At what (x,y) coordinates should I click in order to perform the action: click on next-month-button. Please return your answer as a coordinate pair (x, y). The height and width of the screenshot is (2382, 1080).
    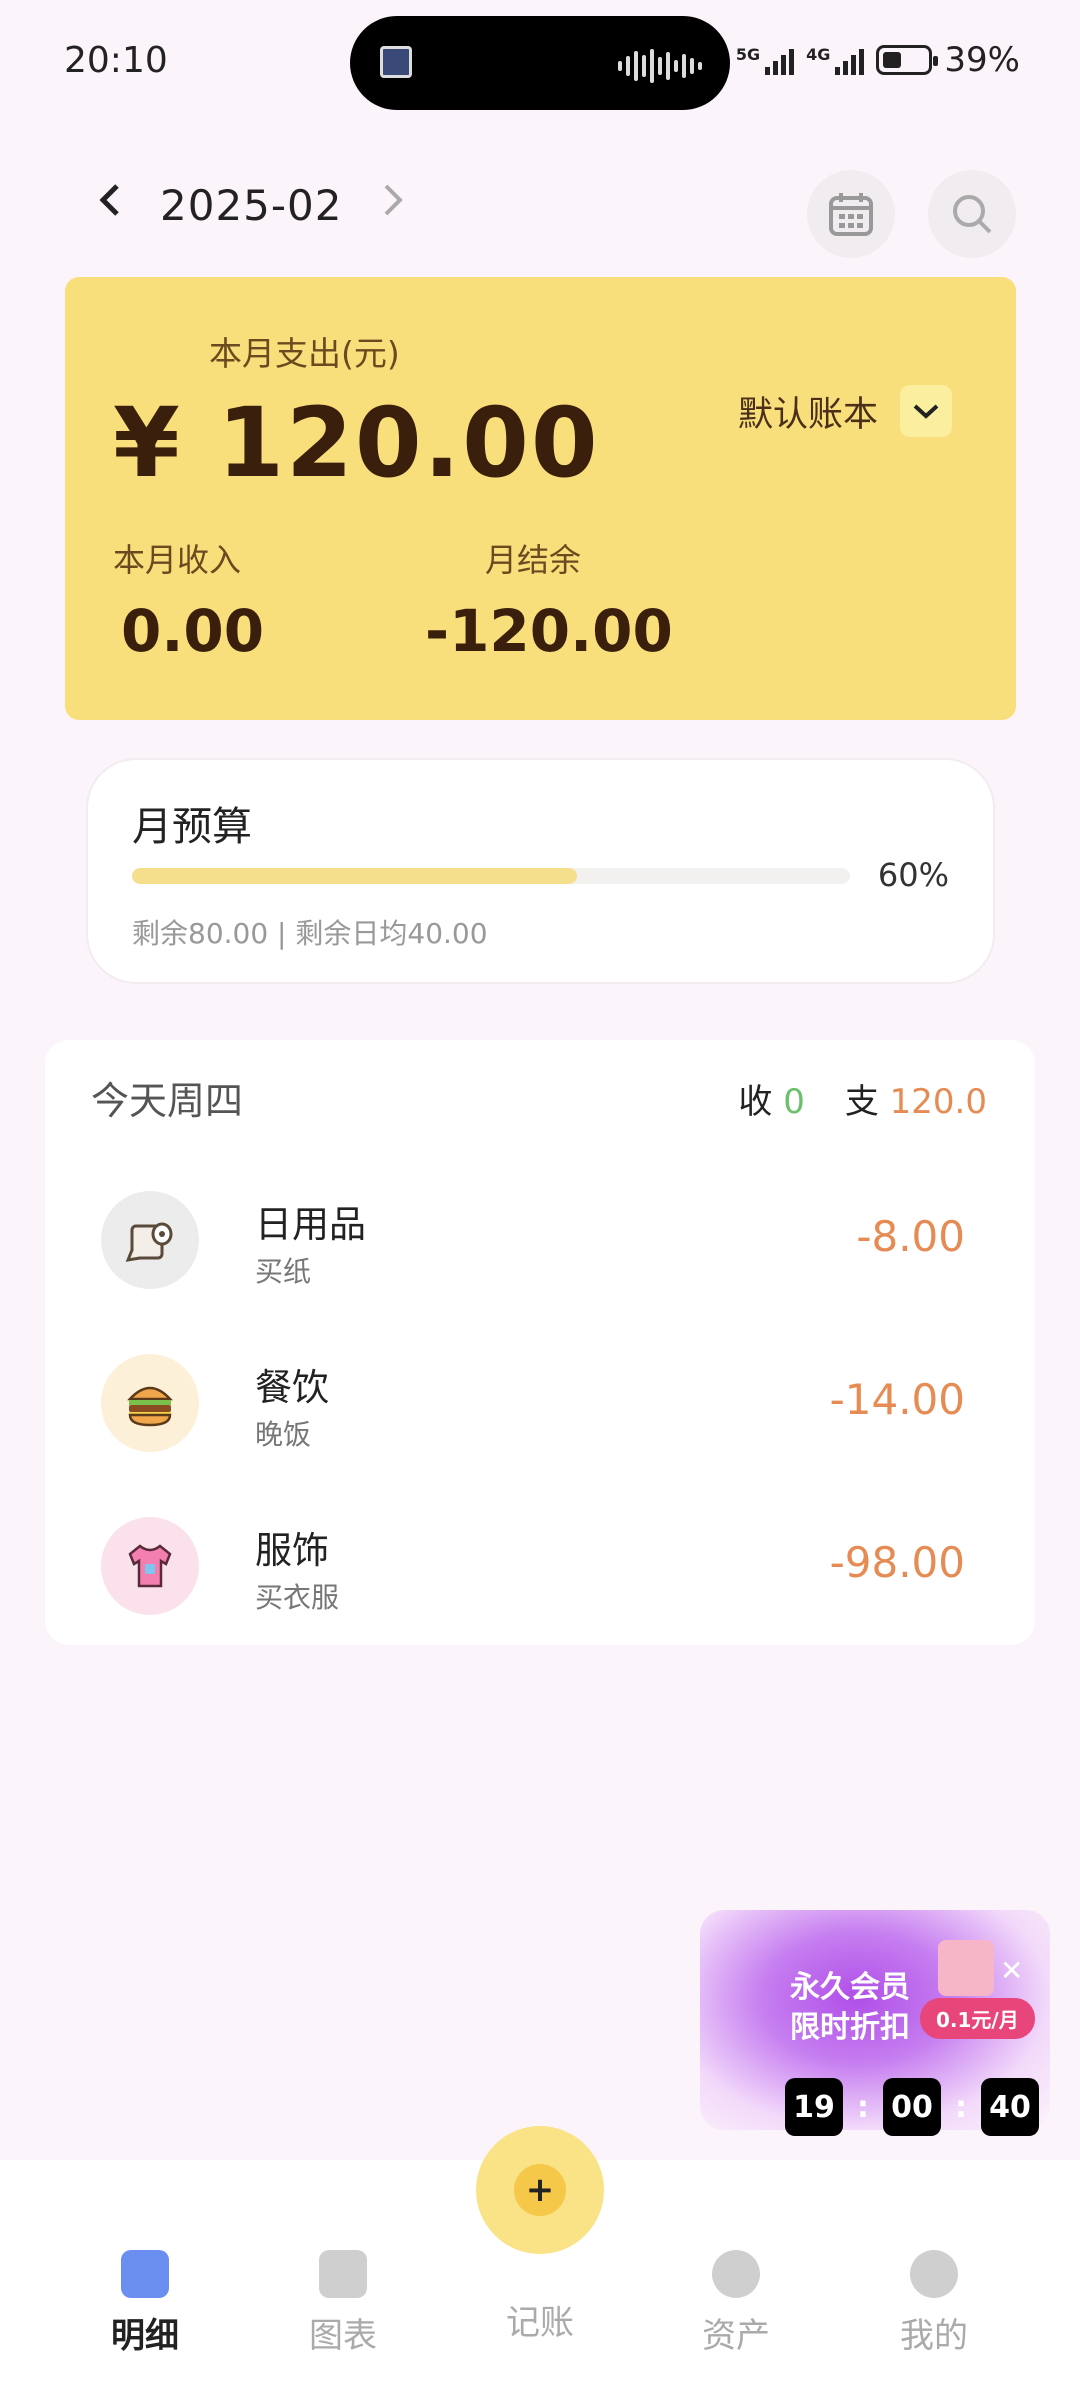
    Looking at the image, I should click on (393, 205).